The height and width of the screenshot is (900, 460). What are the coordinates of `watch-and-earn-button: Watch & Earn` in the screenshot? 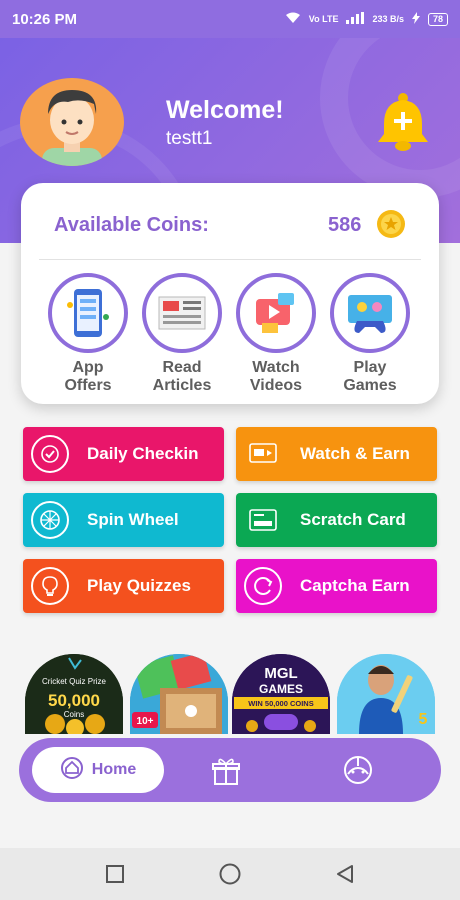 It's located at (336, 454).